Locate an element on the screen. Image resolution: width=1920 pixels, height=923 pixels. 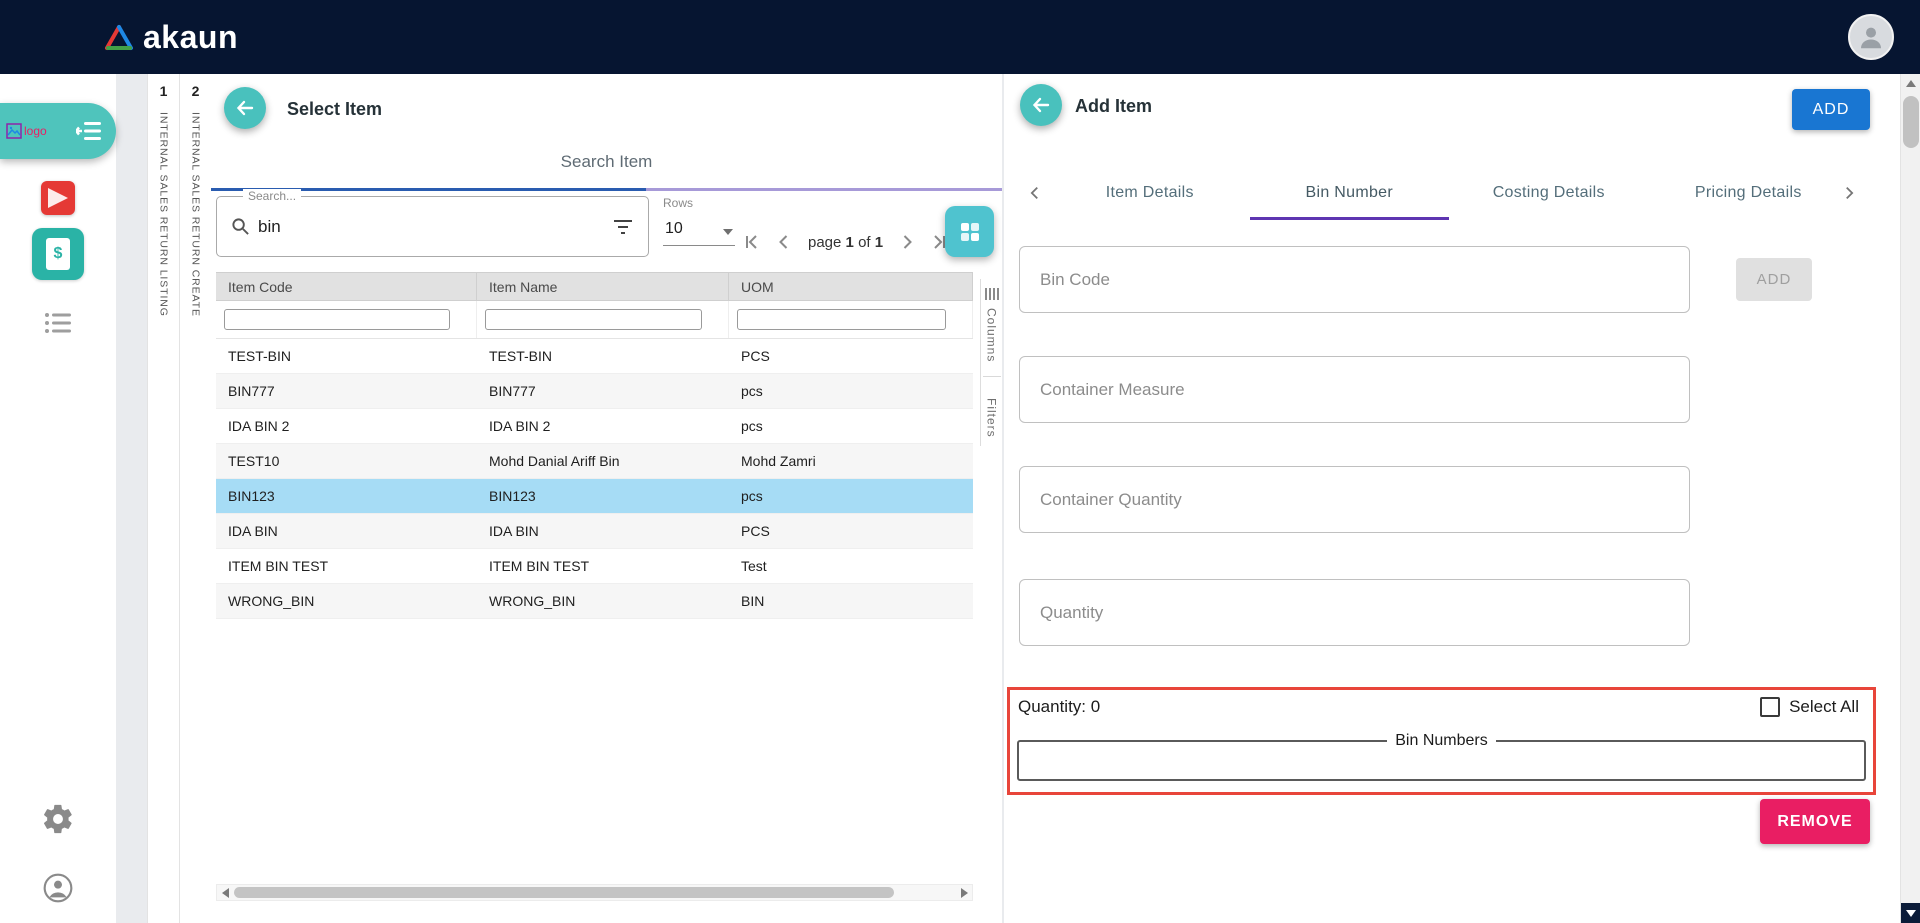
select-all-checkbox is located at coordinates (1770, 707).